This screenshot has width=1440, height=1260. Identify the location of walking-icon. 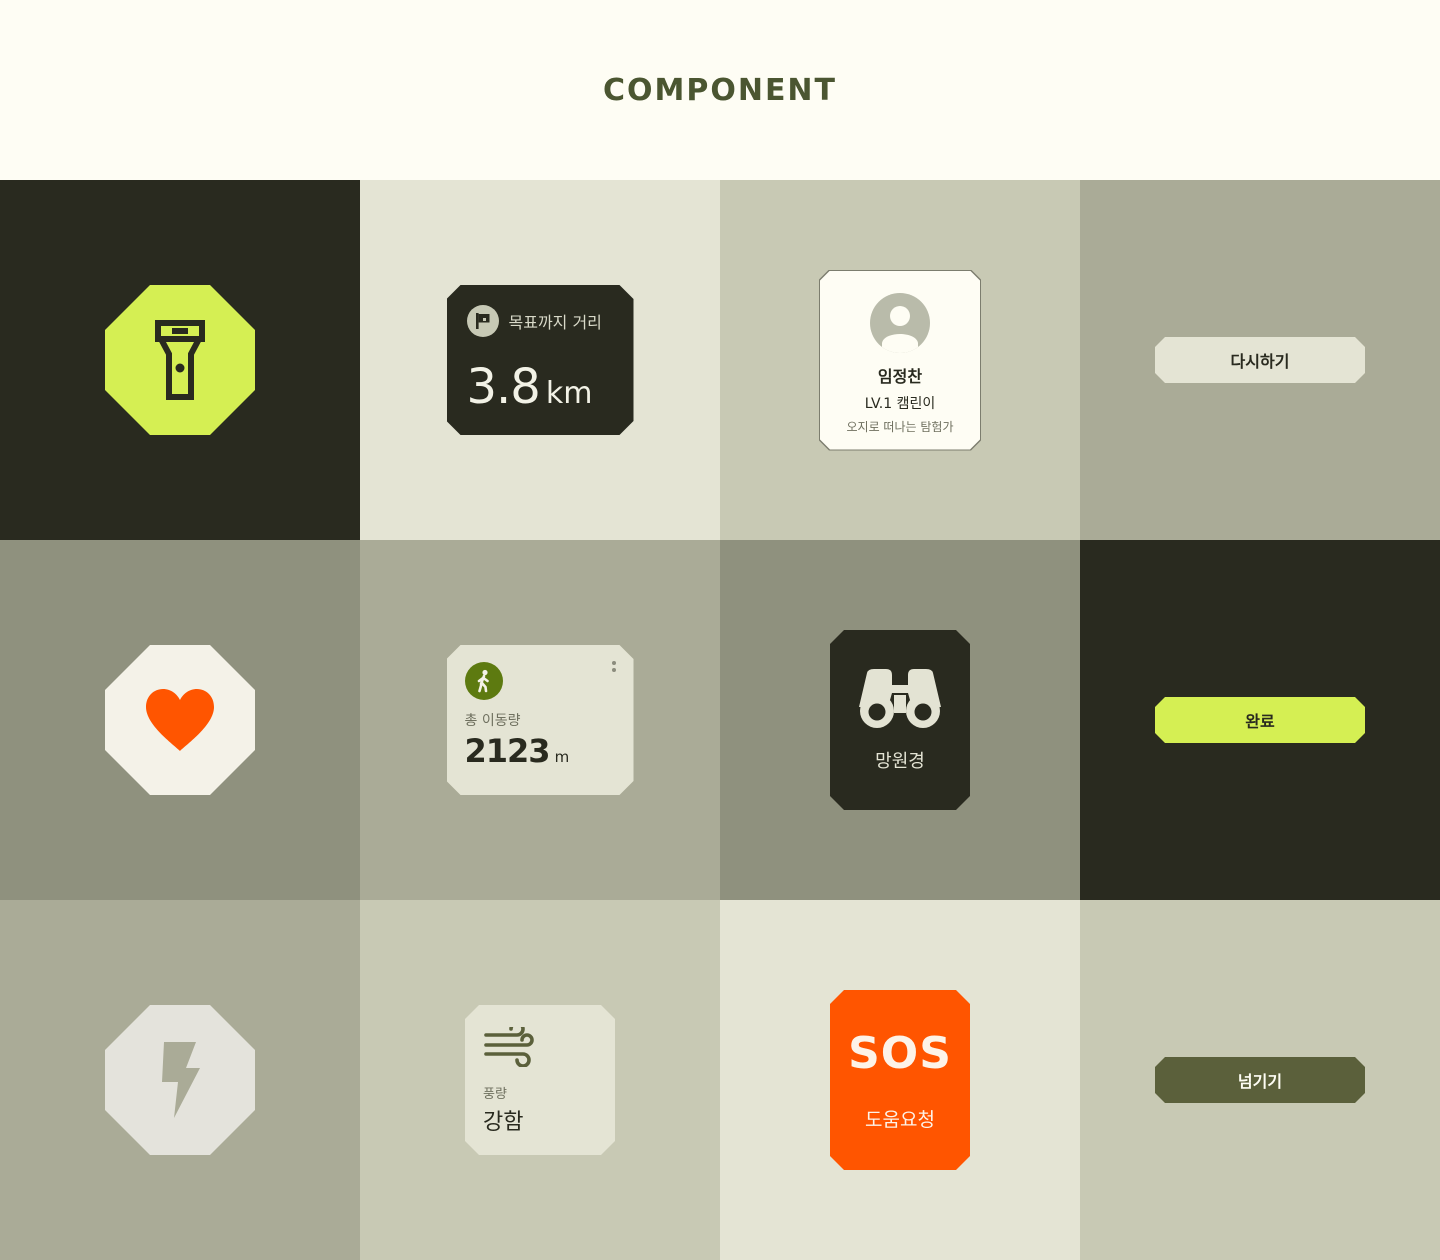
(484, 681).